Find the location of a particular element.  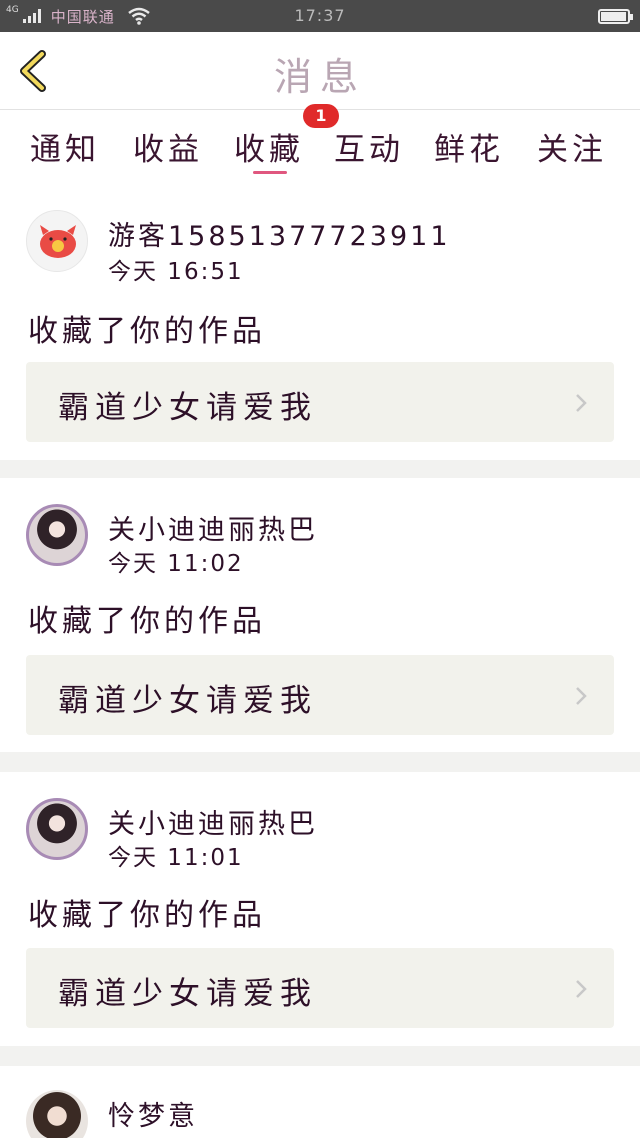

page-title: 消息 is located at coordinates (319, 77).